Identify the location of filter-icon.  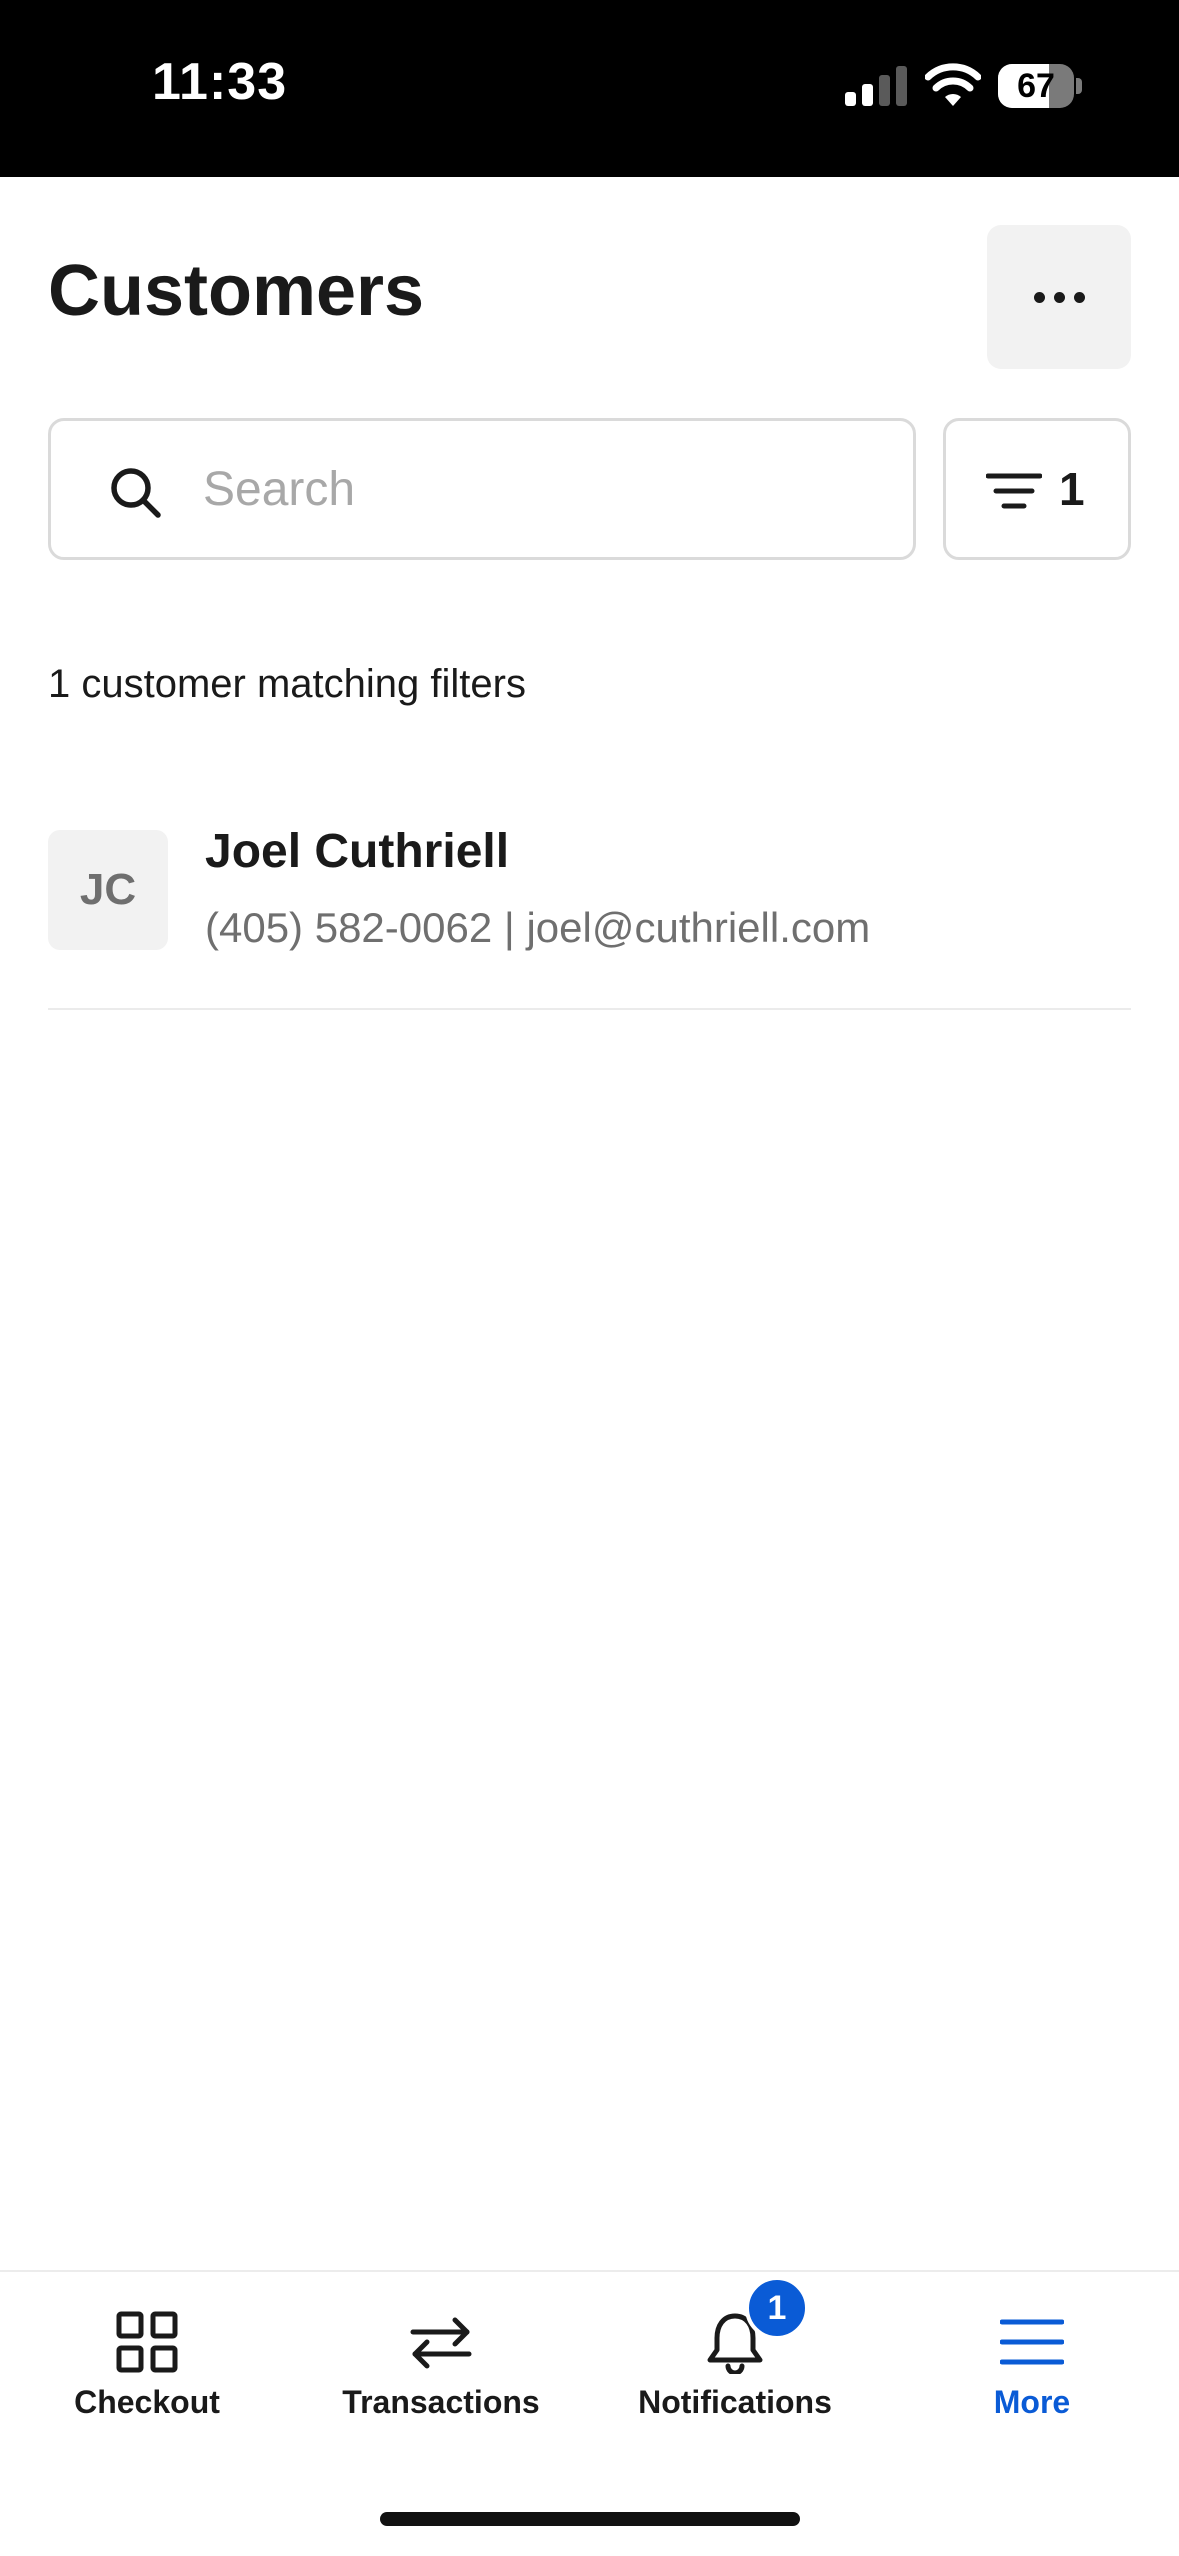
(1014, 491).